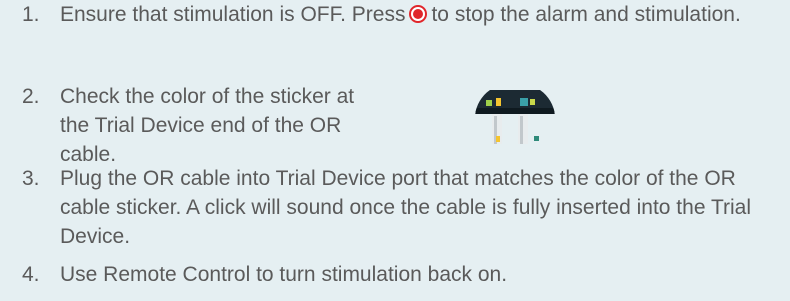 This screenshot has height=301, width=790. What do you see at coordinates (31, 14) in the screenshot?
I see `step-number: 1.` at bounding box center [31, 14].